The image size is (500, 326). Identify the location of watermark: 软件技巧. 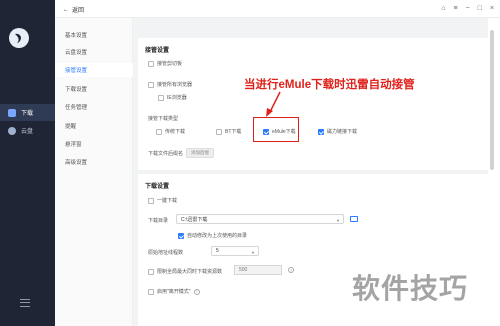
(410, 288).